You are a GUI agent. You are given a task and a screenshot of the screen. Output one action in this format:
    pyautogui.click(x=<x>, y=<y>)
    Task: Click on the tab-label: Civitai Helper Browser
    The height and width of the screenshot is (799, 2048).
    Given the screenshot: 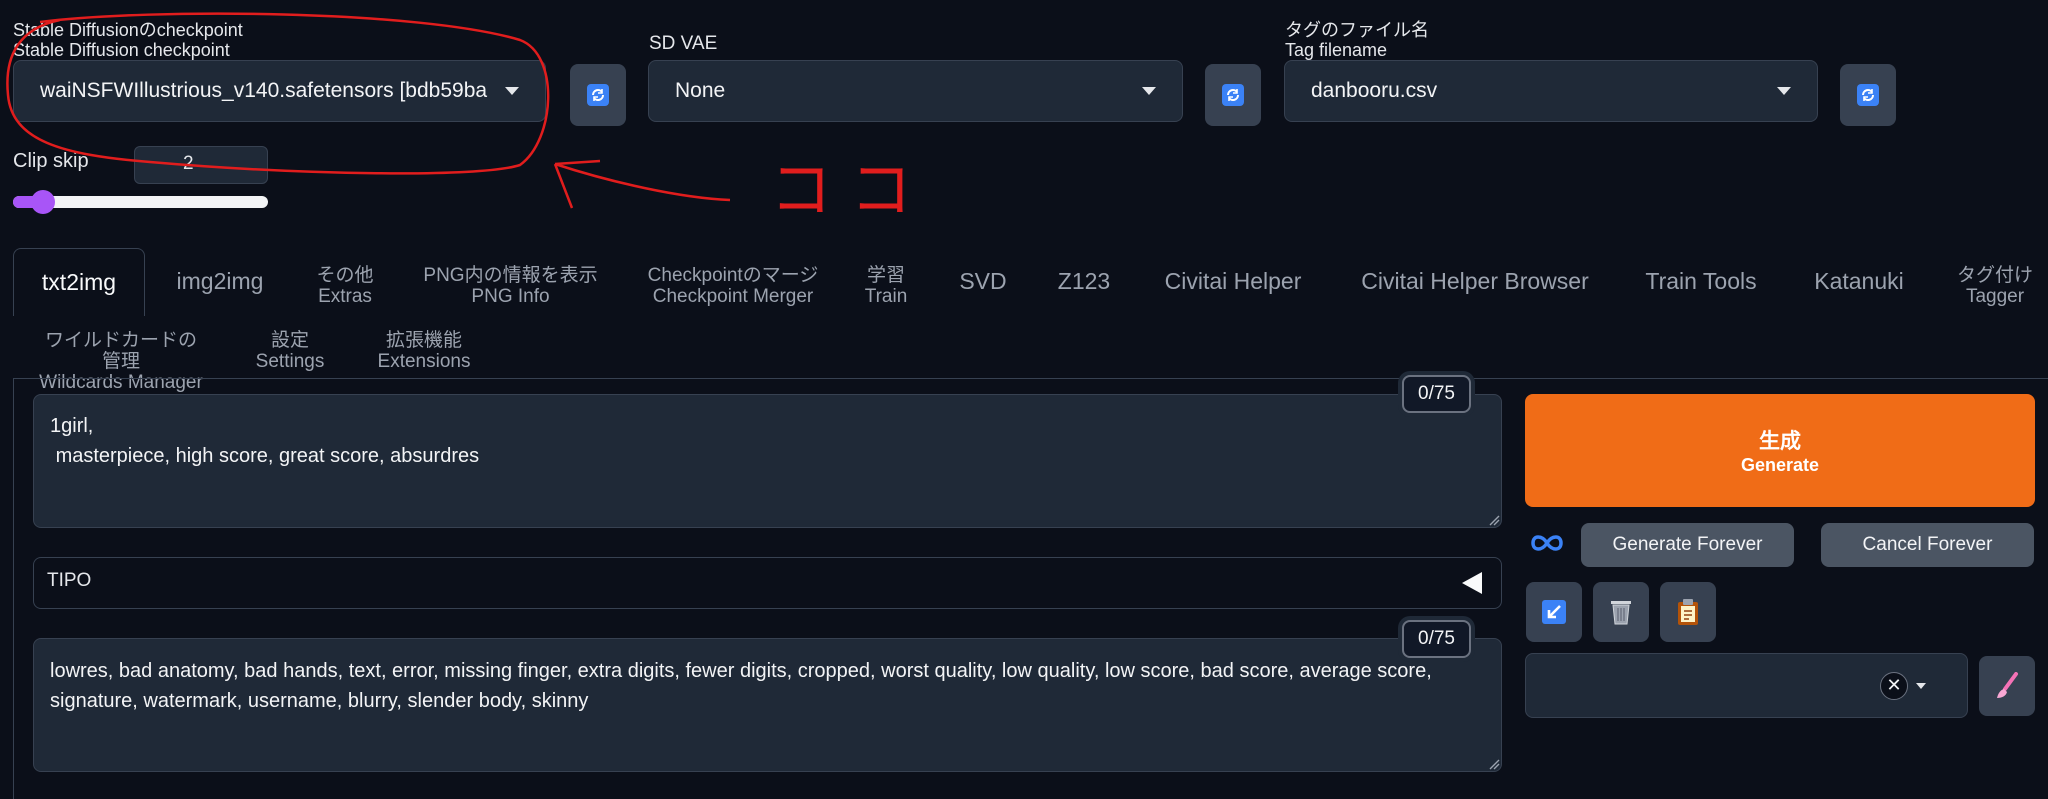 What is the action you would take?
    pyautogui.click(x=1475, y=281)
    